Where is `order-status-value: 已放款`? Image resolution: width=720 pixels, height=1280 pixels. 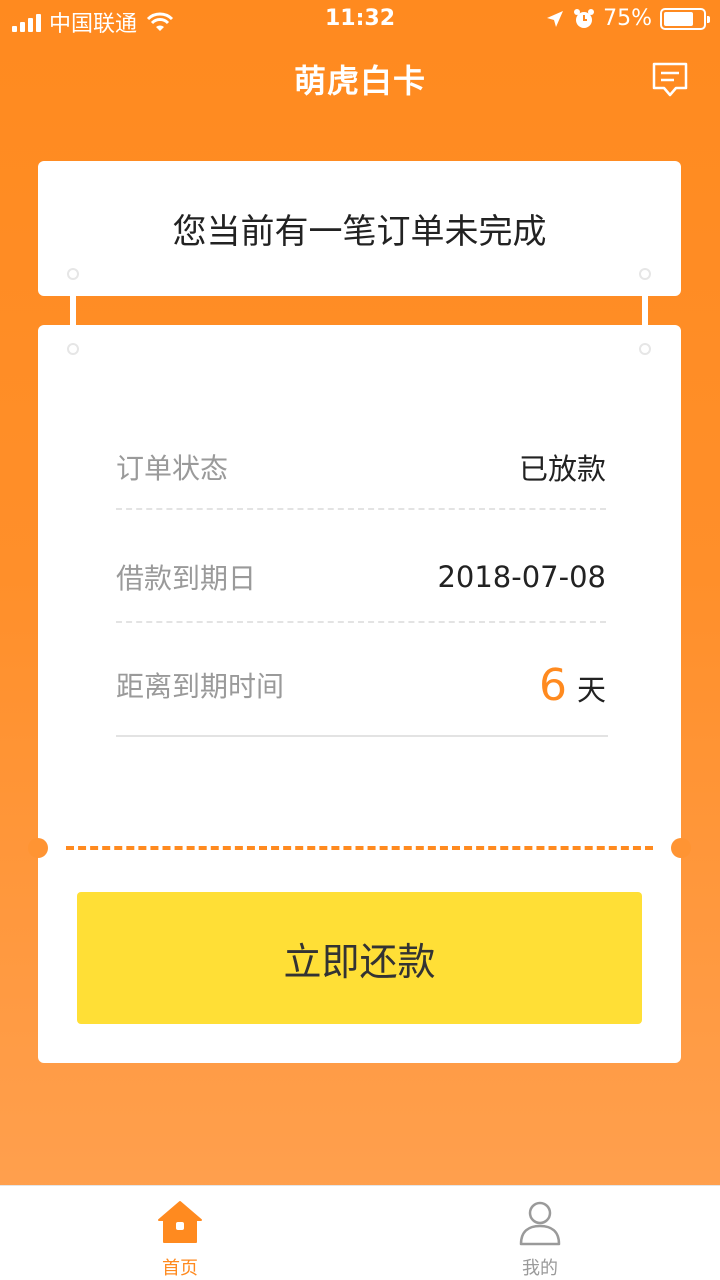
order-status-value: 已放款 is located at coordinates (562, 469).